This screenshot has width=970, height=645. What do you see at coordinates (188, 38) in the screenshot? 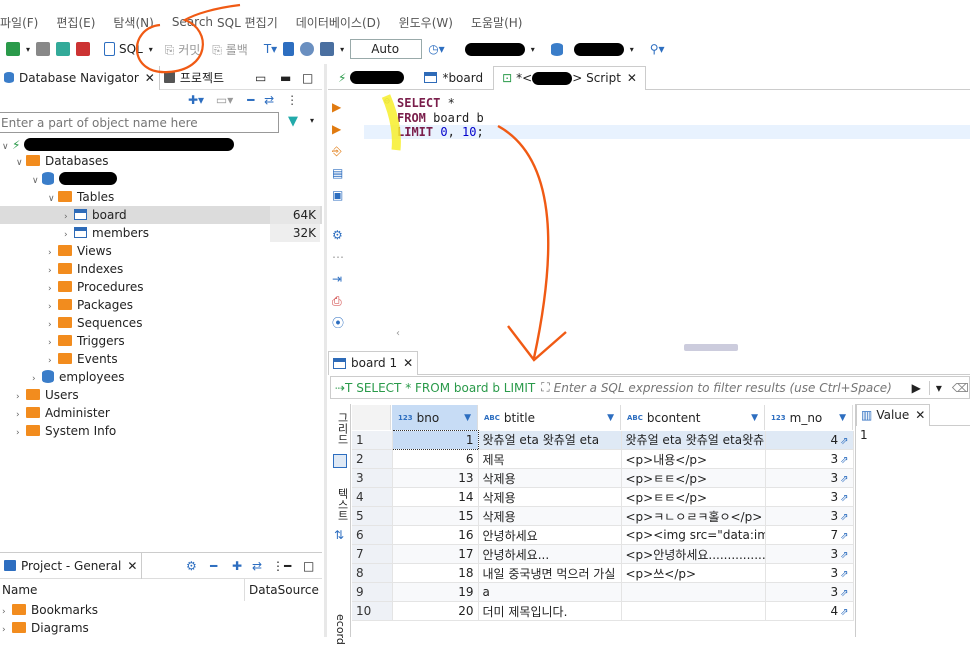
I see `annotation-circle` at bounding box center [188, 38].